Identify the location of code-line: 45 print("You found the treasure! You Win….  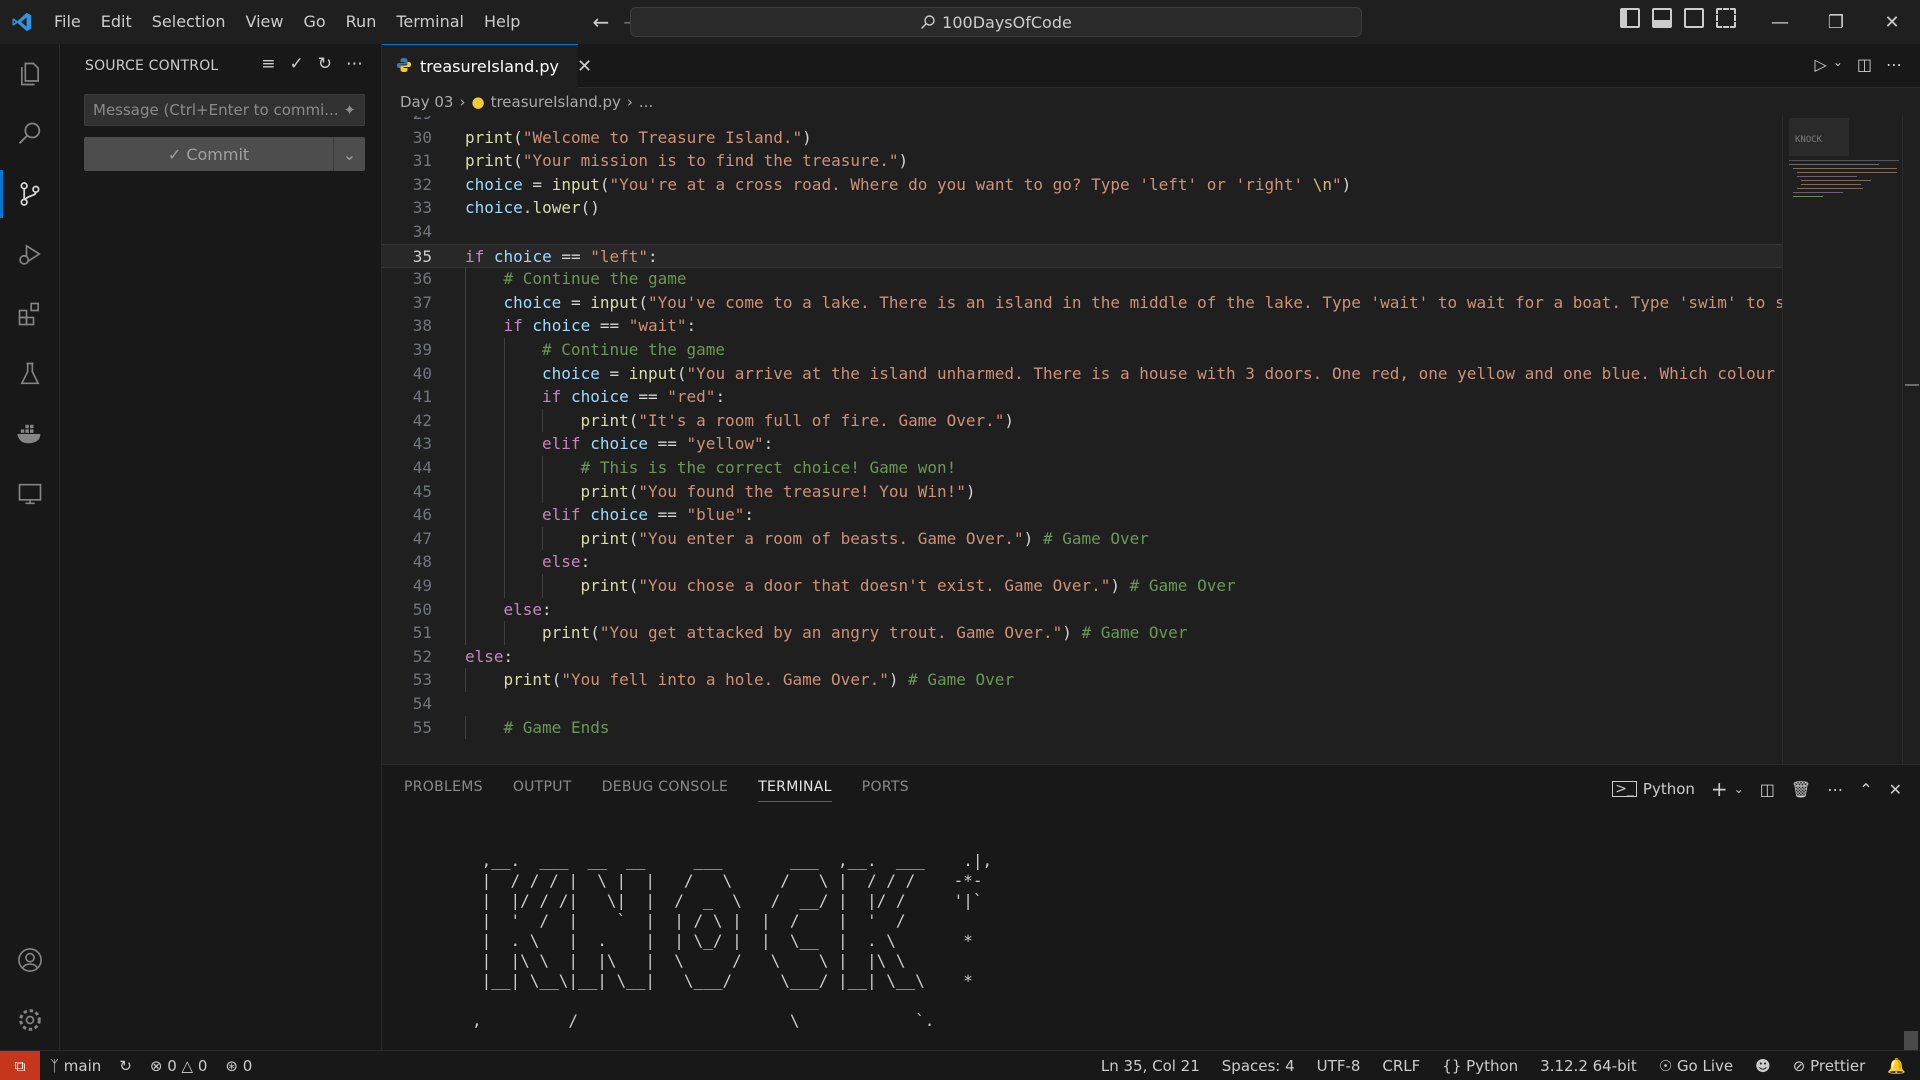
(1082, 491).